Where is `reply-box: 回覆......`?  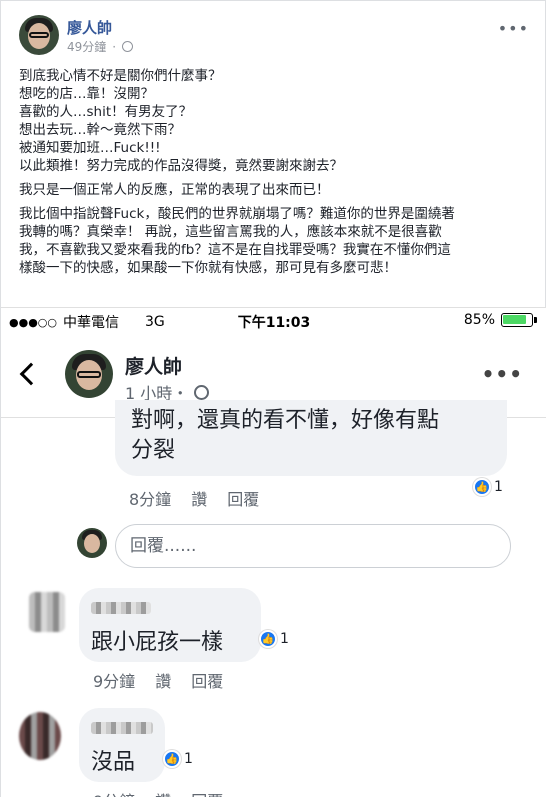 reply-box: 回覆...... is located at coordinates (297, 546).